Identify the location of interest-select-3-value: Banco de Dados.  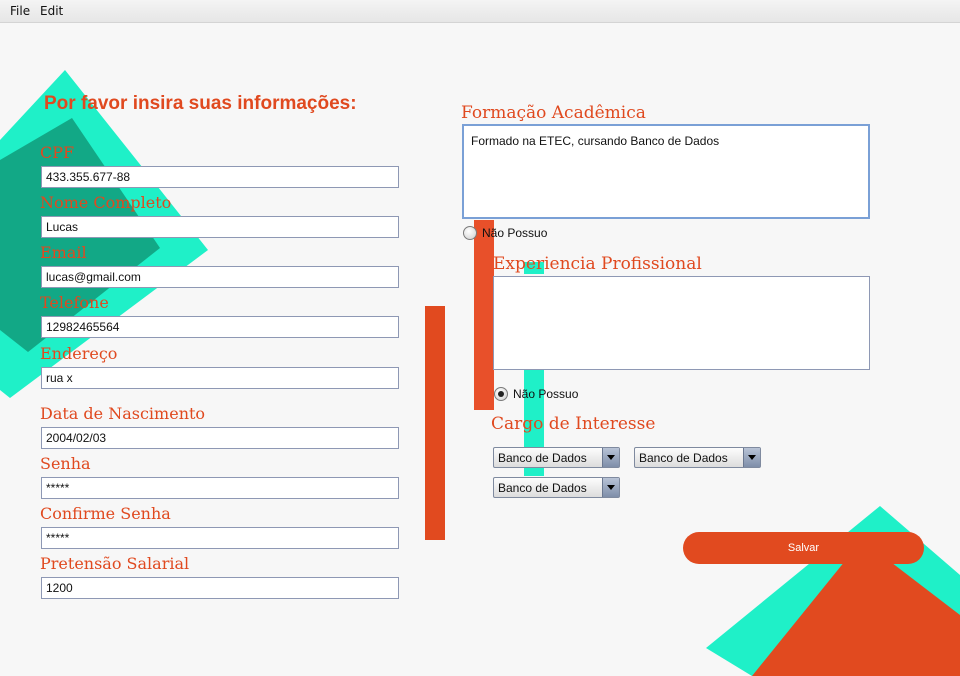
(542, 488).